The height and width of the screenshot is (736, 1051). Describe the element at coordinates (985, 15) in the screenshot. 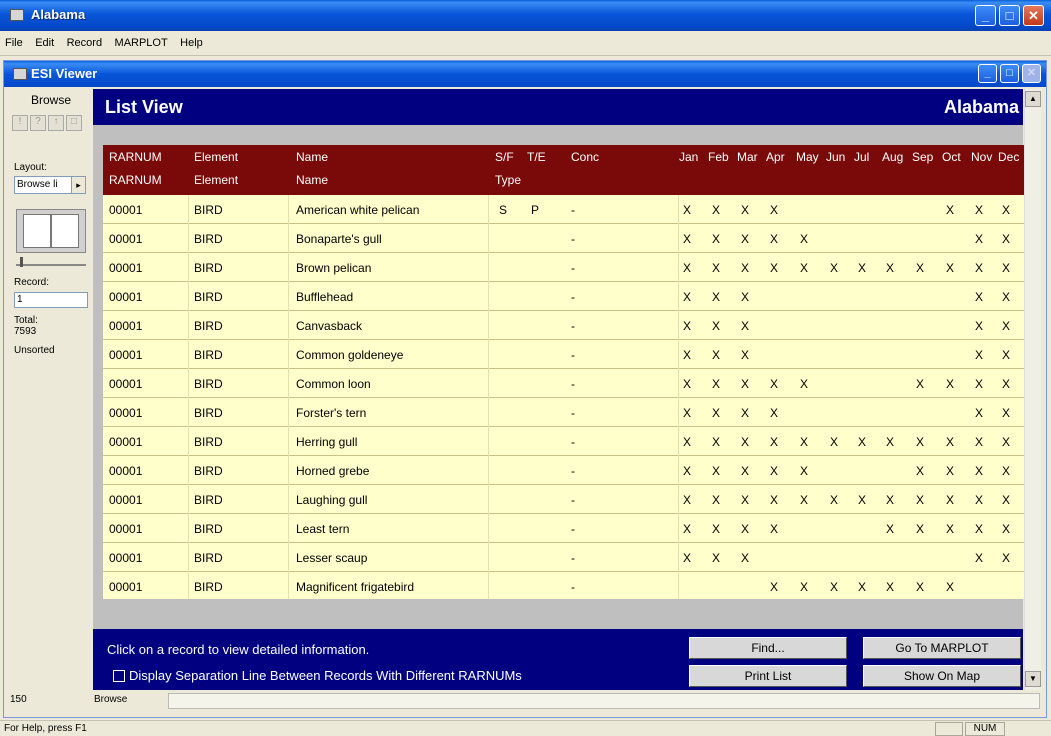

I see `minimize-button: _` at that location.